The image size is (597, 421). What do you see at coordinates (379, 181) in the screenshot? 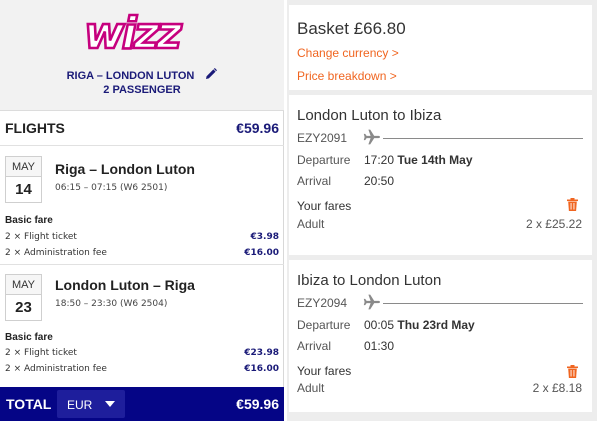
I see `arrival-time: 20:50` at bounding box center [379, 181].